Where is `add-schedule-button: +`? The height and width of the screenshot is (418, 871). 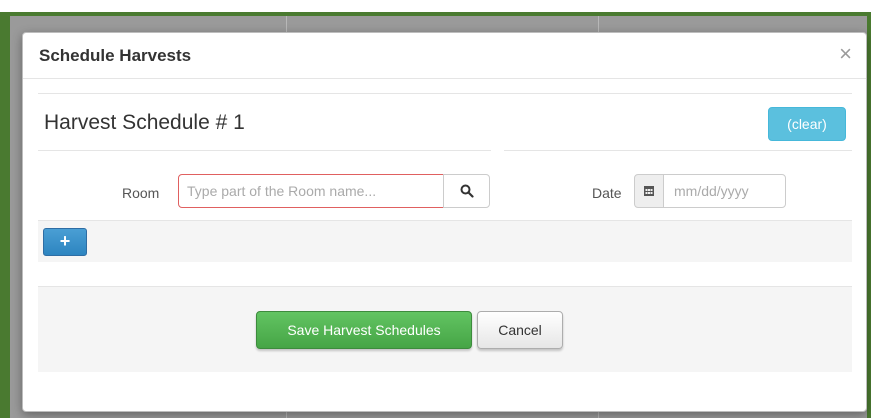 add-schedule-button: + is located at coordinates (65, 242).